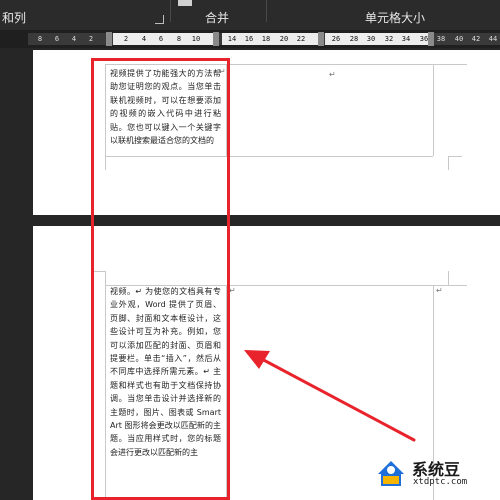 The height and width of the screenshot is (500, 500). What do you see at coordinates (391, 473) in the screenshot?
I see `watermark-logo-icon` at bounding box center [391, 473].